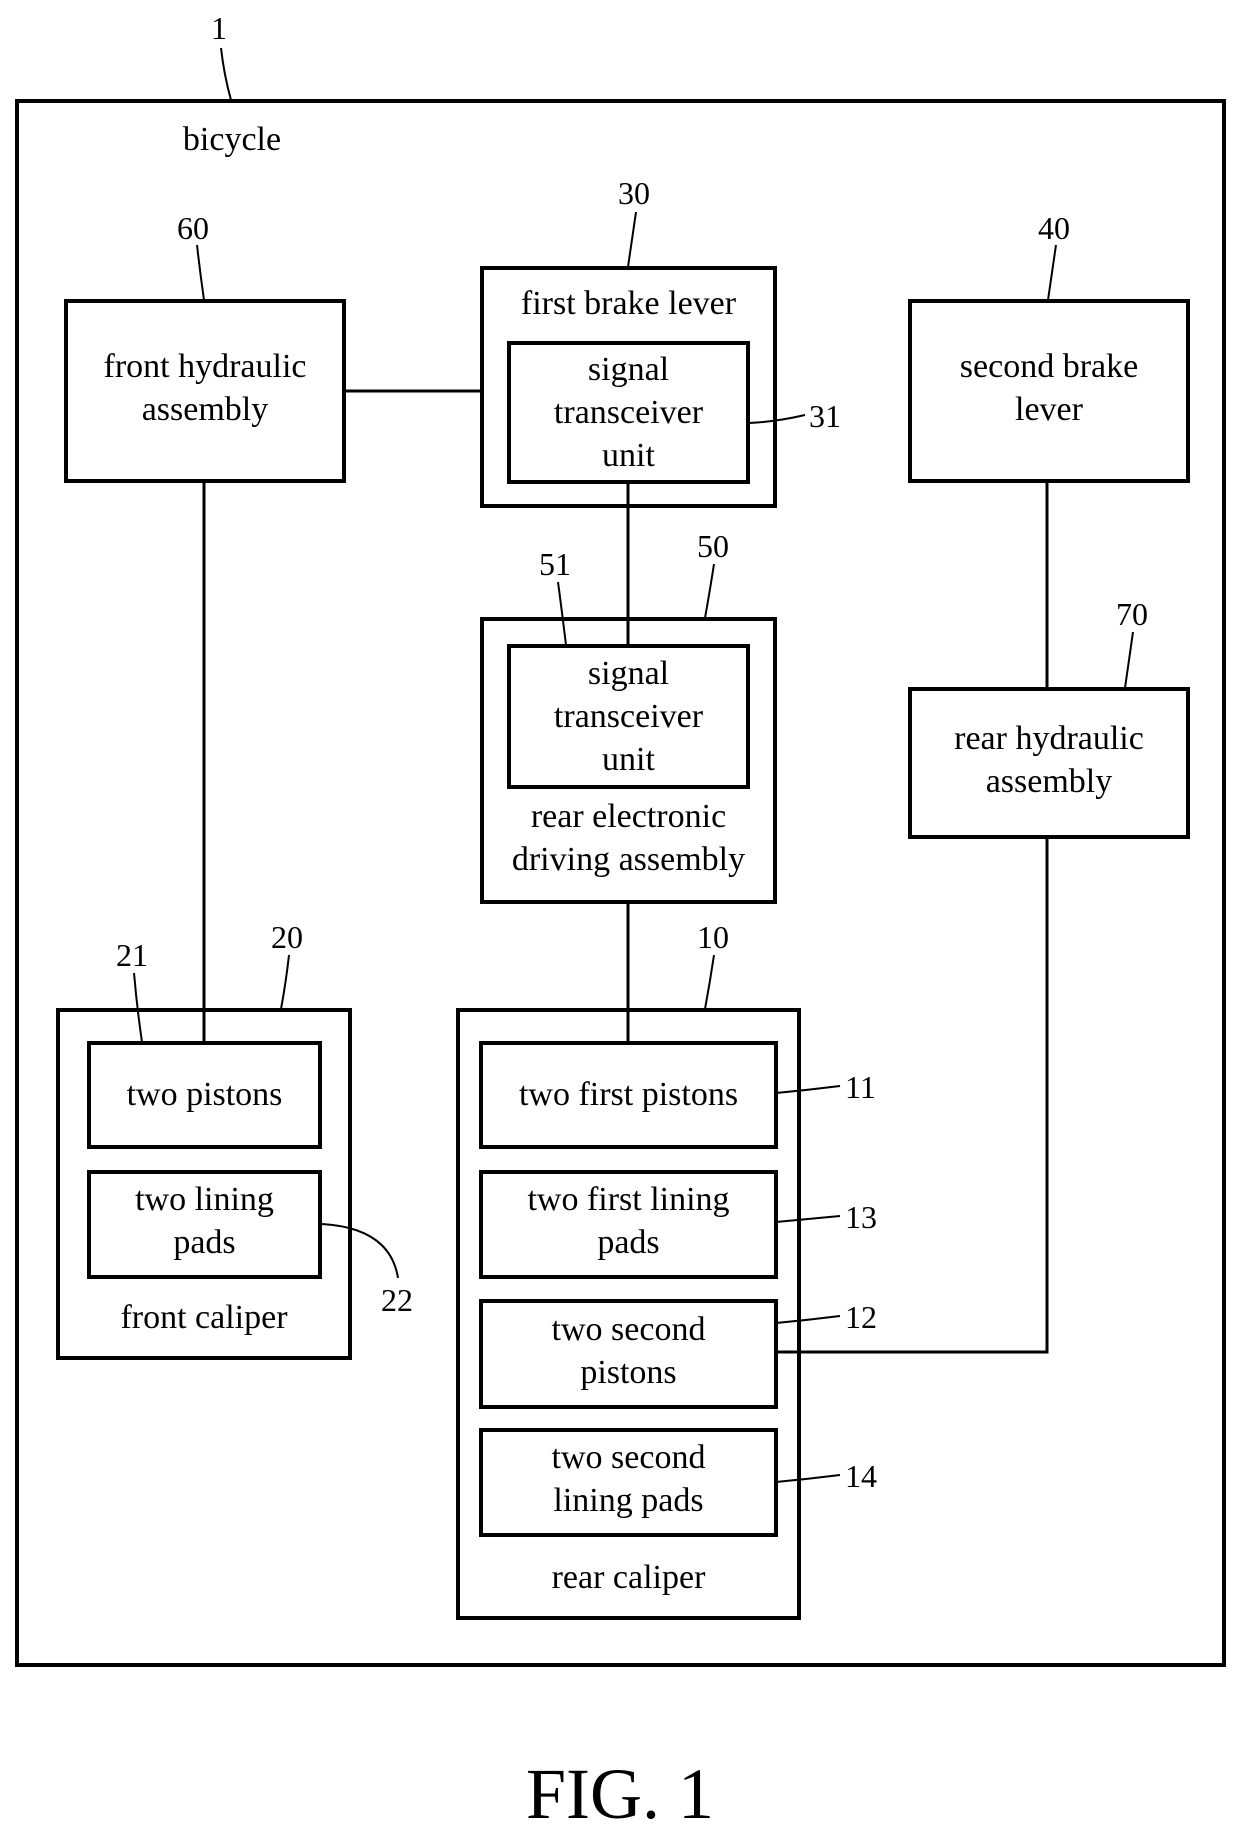 The width and height of the screenshot is (1240, 1834). What do you see at coordinates (555, 564) in the screenshot?
I see `ref-number-51: 51` at bounding box center [555, 564].